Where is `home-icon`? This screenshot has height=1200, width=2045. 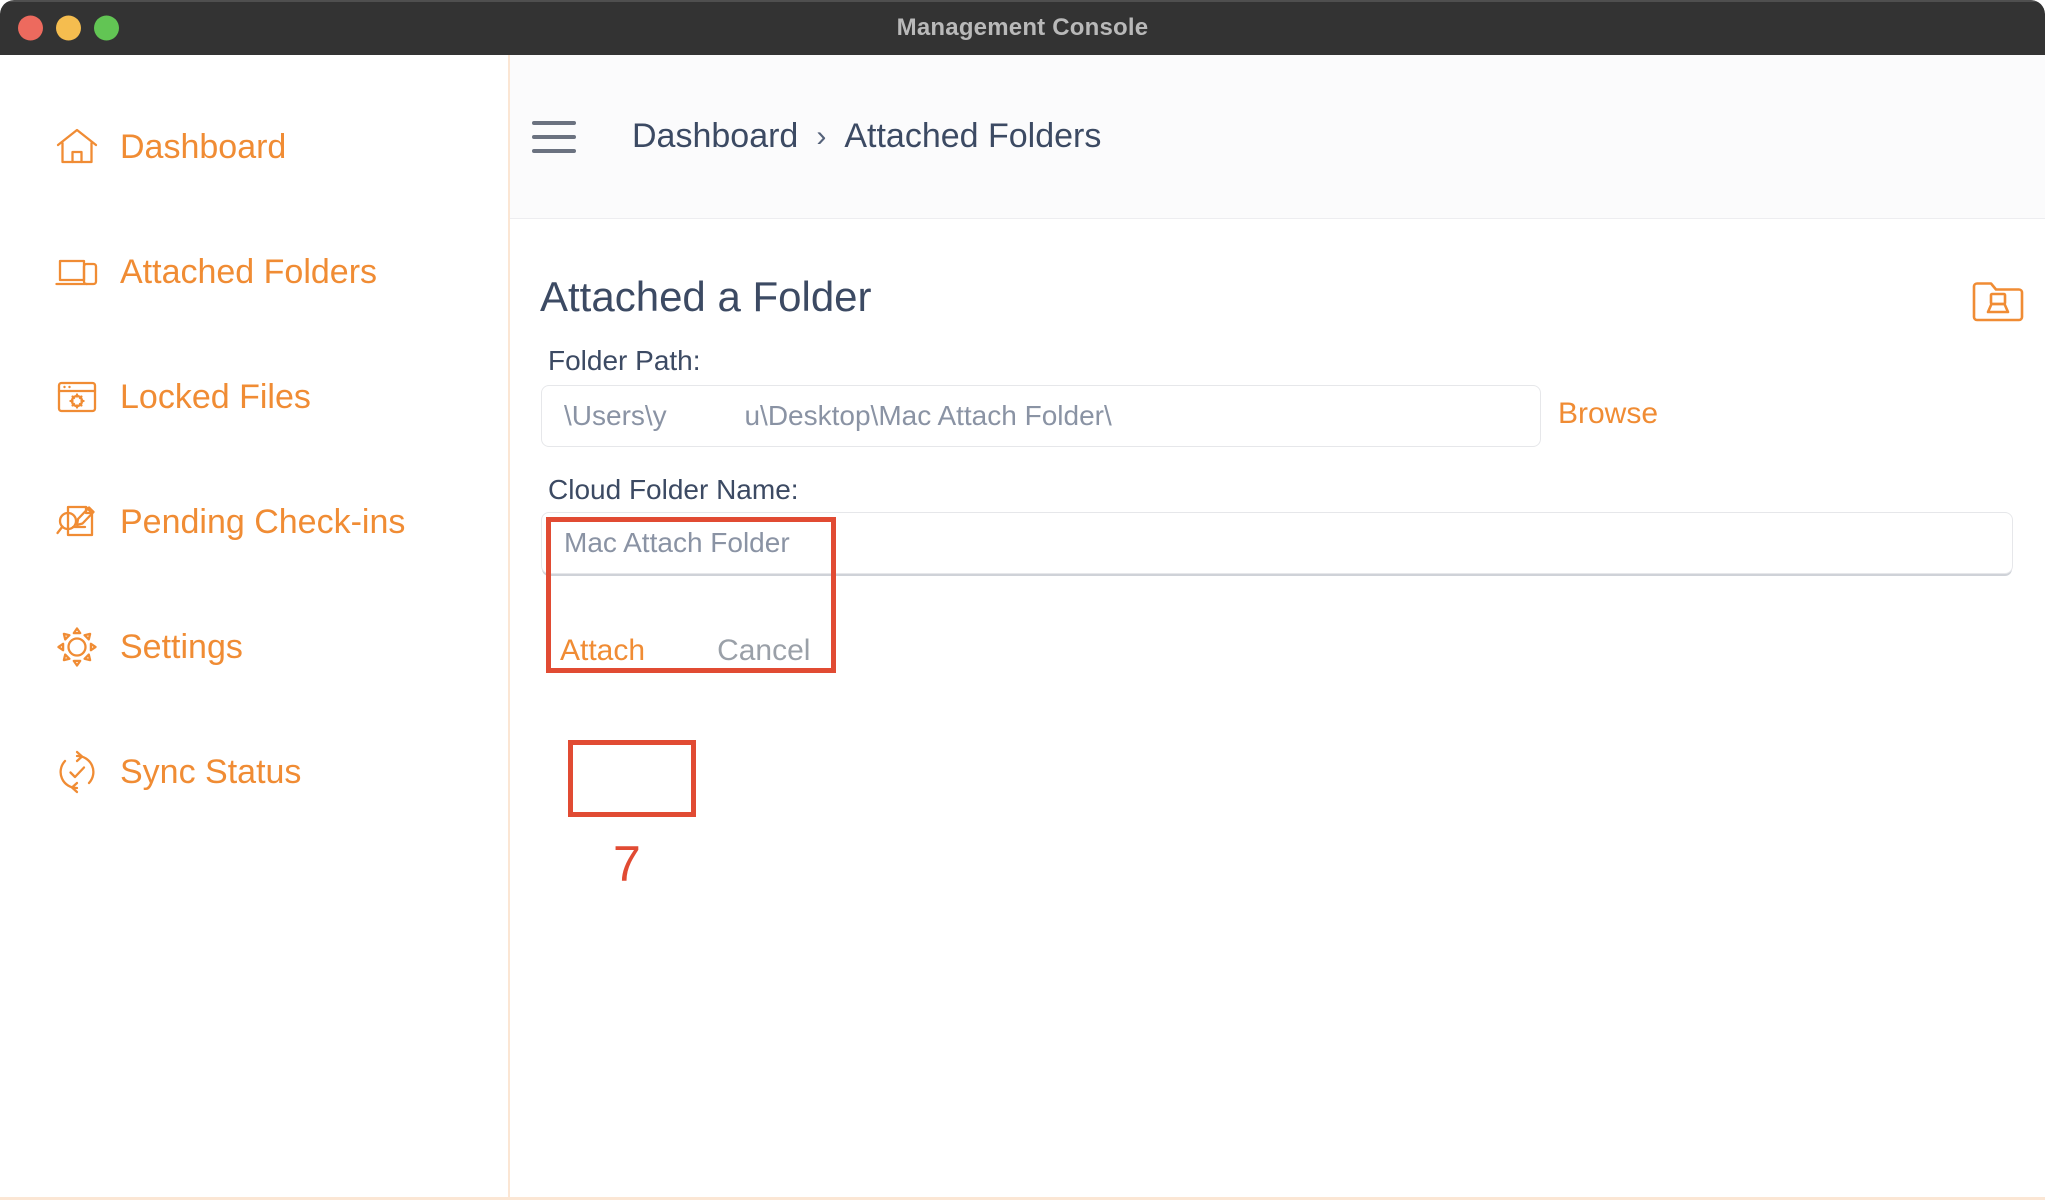
home-icon is located at coordinates (77, 147).